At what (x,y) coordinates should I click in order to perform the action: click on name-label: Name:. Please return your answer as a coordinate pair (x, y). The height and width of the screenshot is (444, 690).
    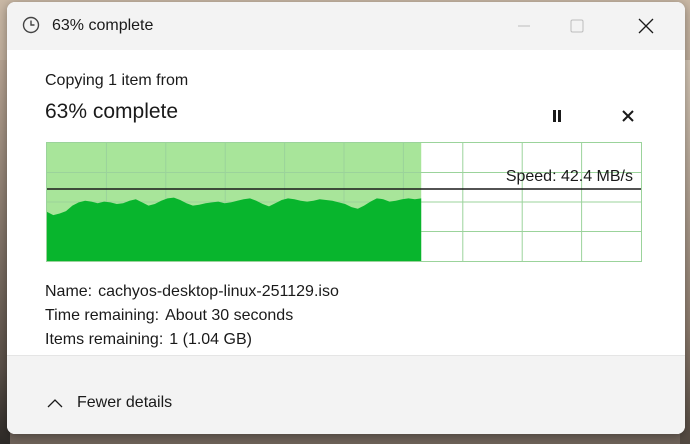
    Looking at the image, I should click on (69, 291).